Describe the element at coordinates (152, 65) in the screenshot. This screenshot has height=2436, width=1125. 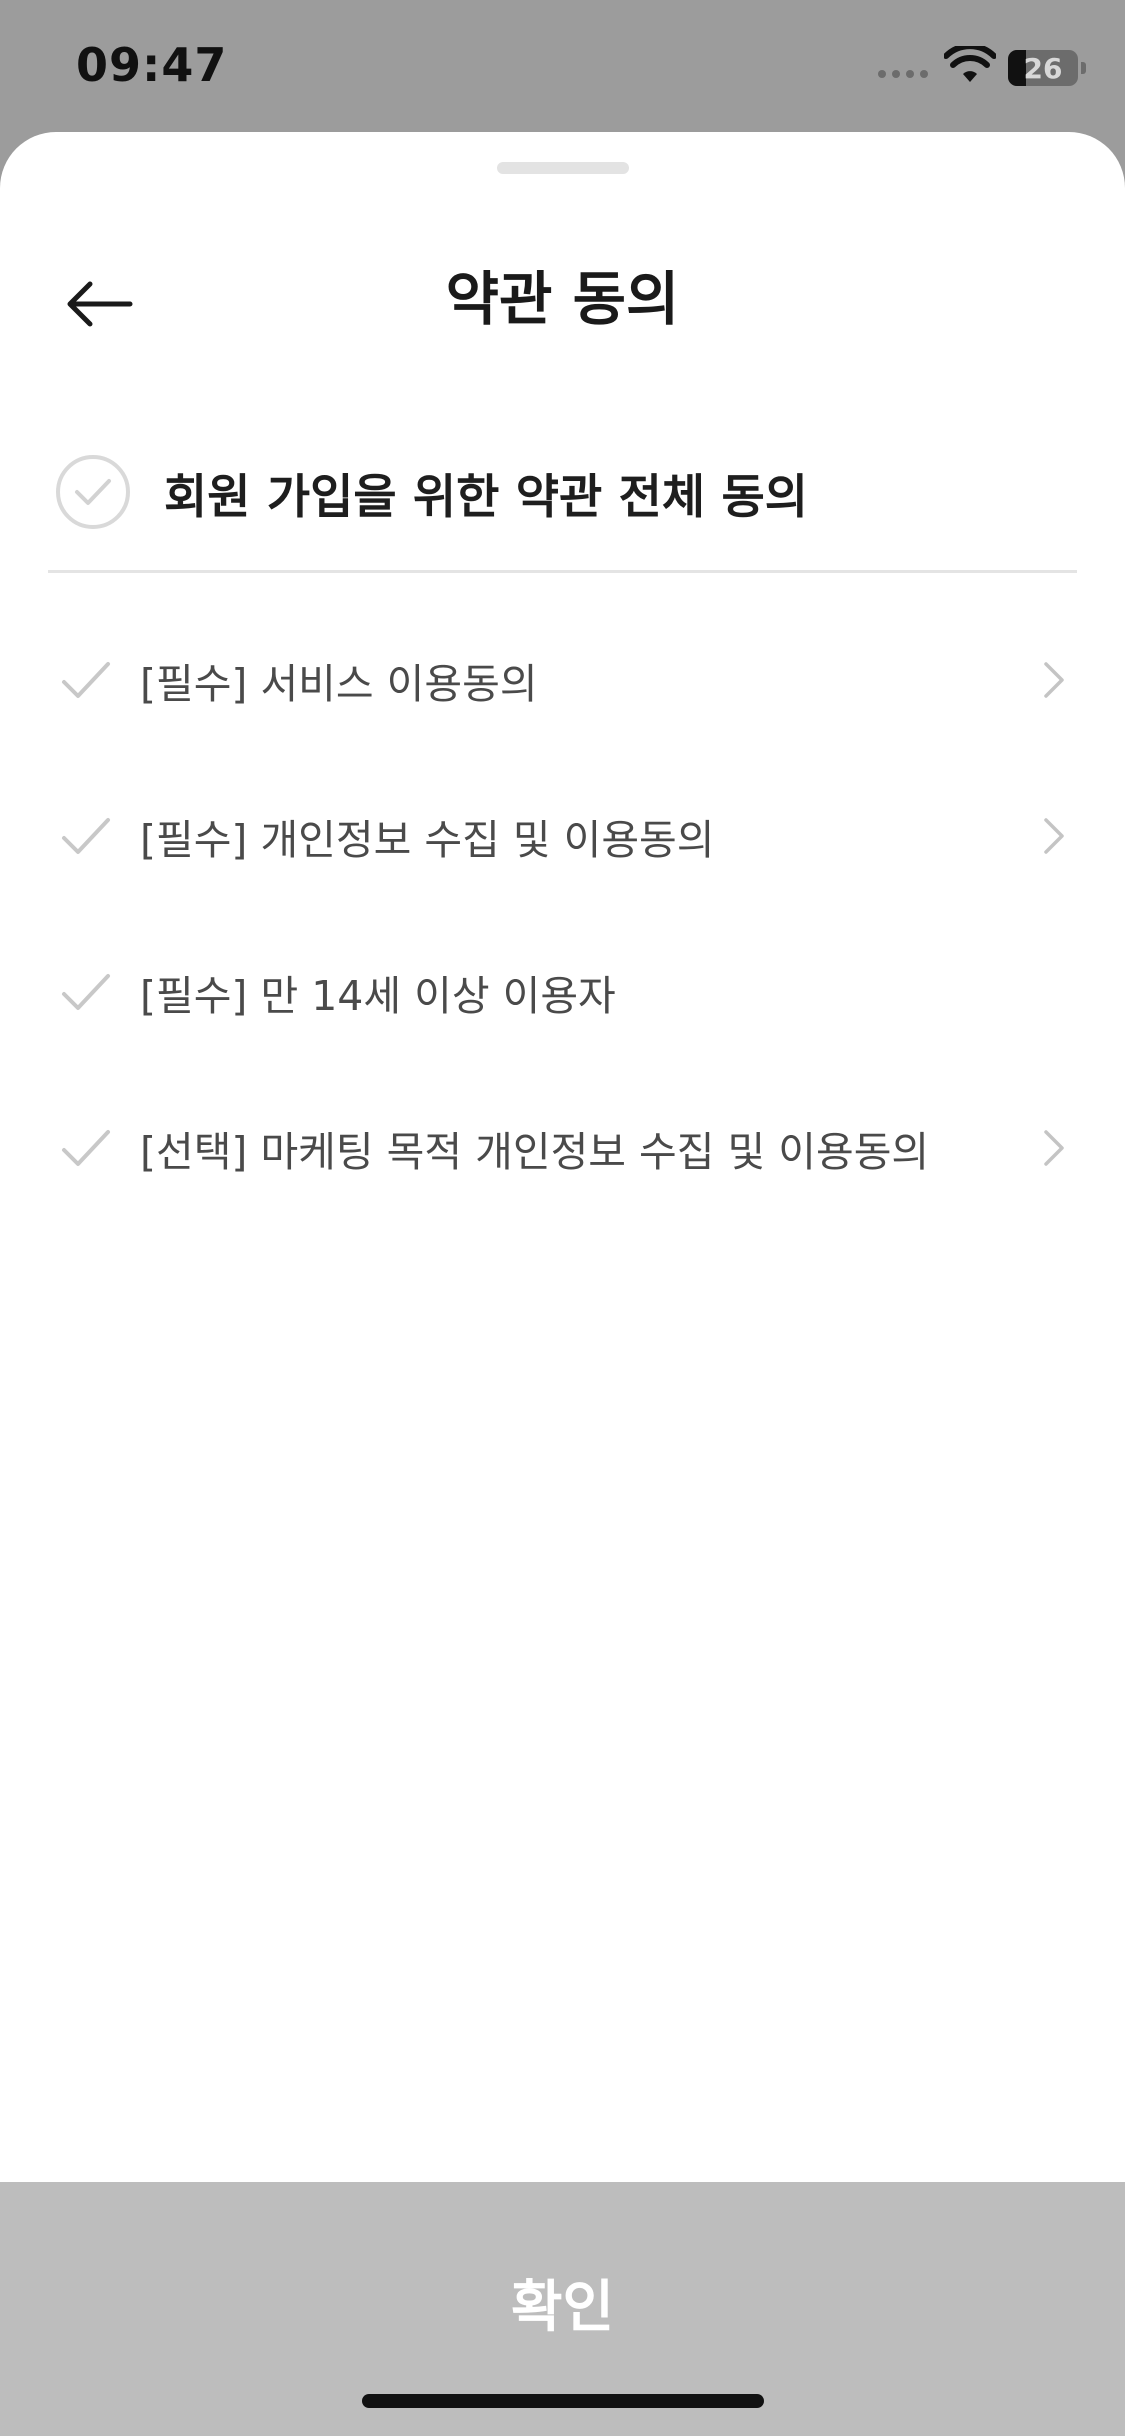
I see `status-time: 09:47` at that location.